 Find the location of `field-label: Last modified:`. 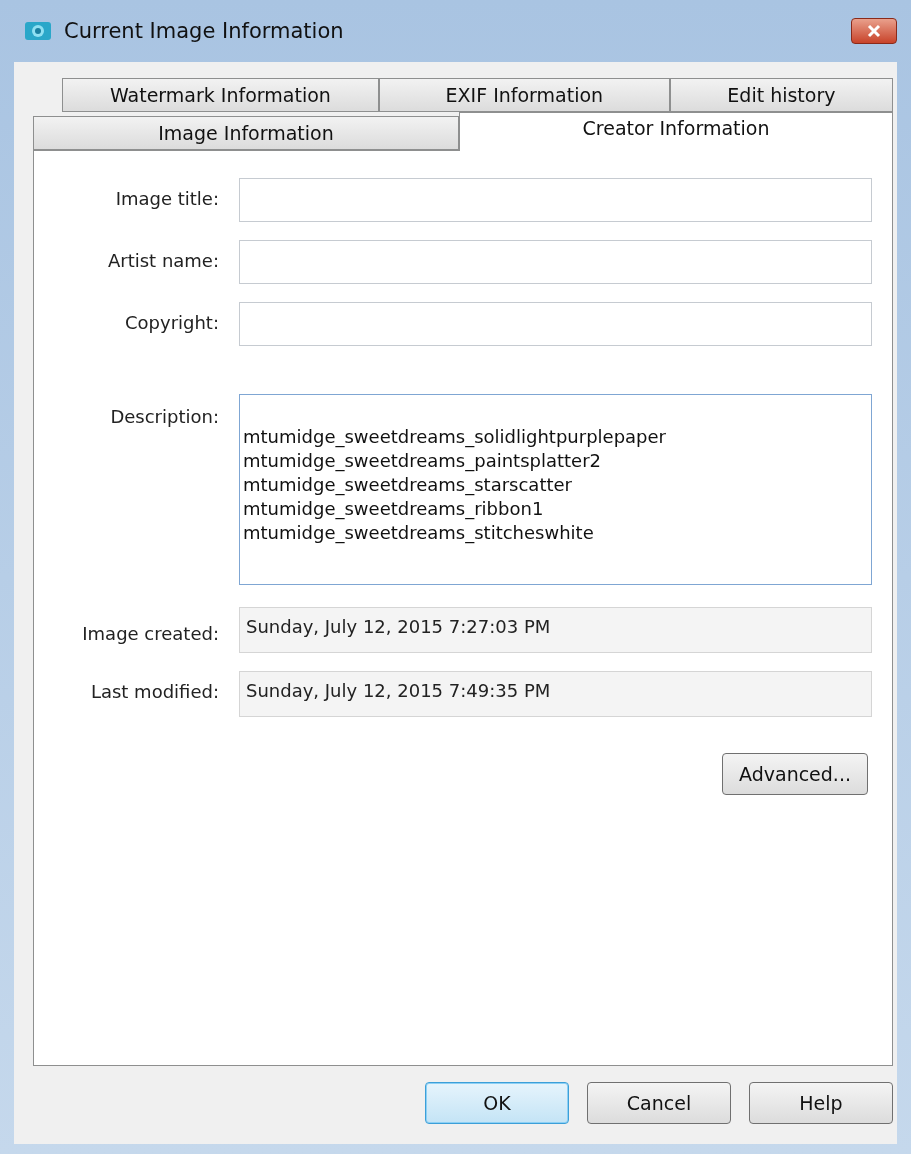

field-label: Last modified: is located at coordinates (154, 691).